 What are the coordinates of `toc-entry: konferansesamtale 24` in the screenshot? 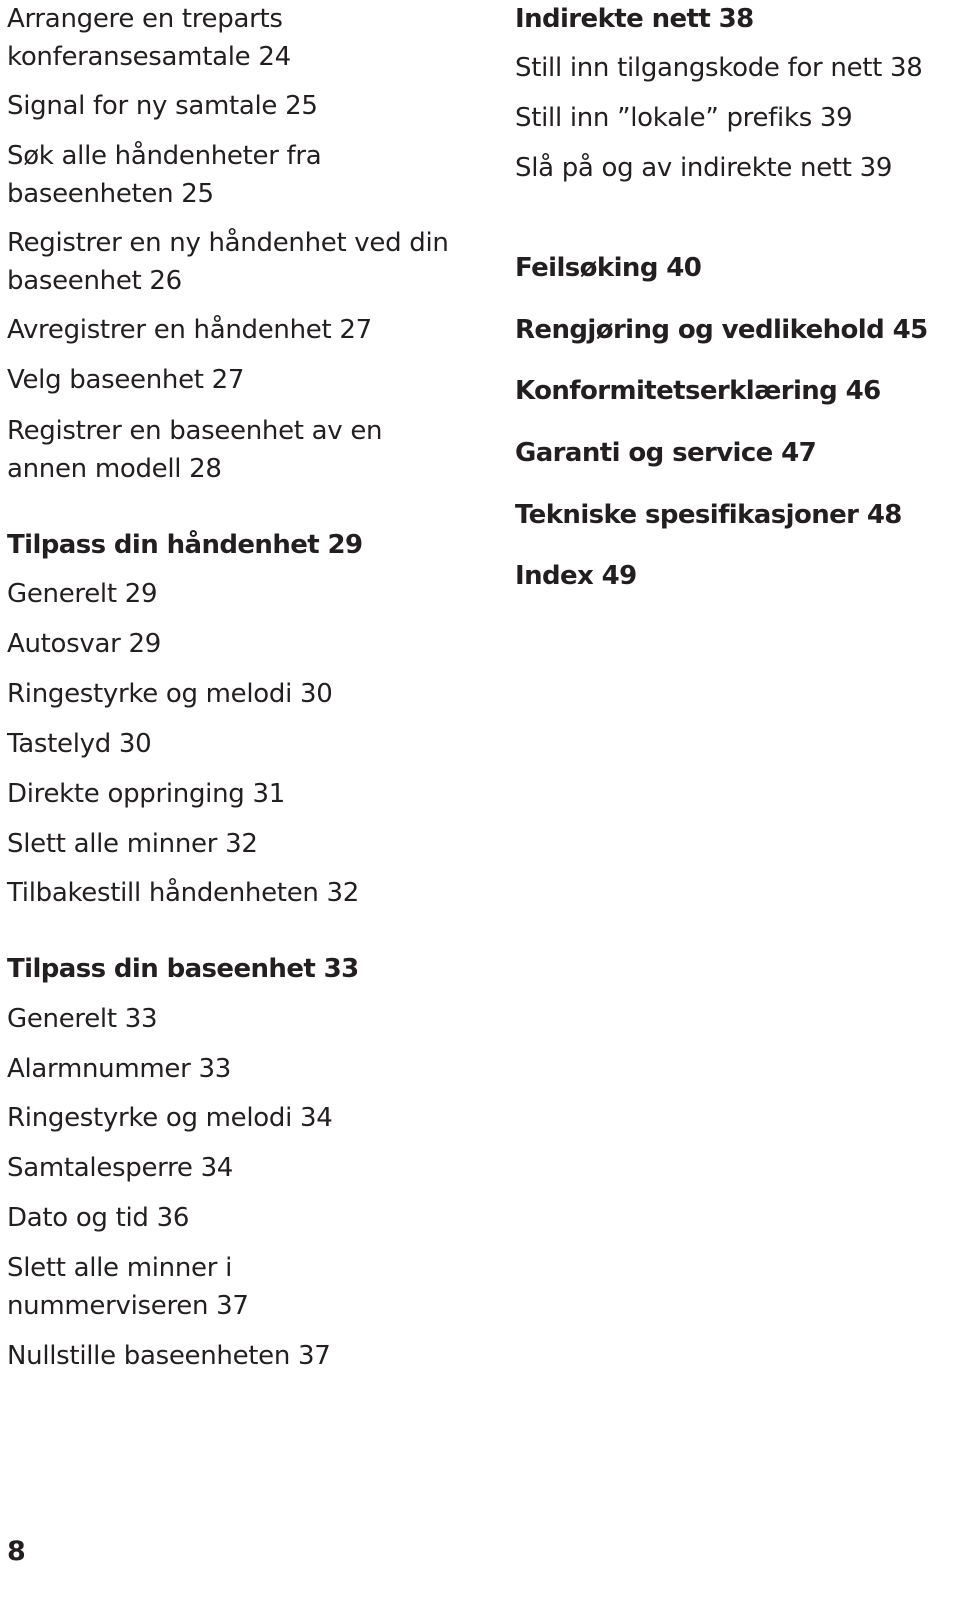 It's located at (149, 57).